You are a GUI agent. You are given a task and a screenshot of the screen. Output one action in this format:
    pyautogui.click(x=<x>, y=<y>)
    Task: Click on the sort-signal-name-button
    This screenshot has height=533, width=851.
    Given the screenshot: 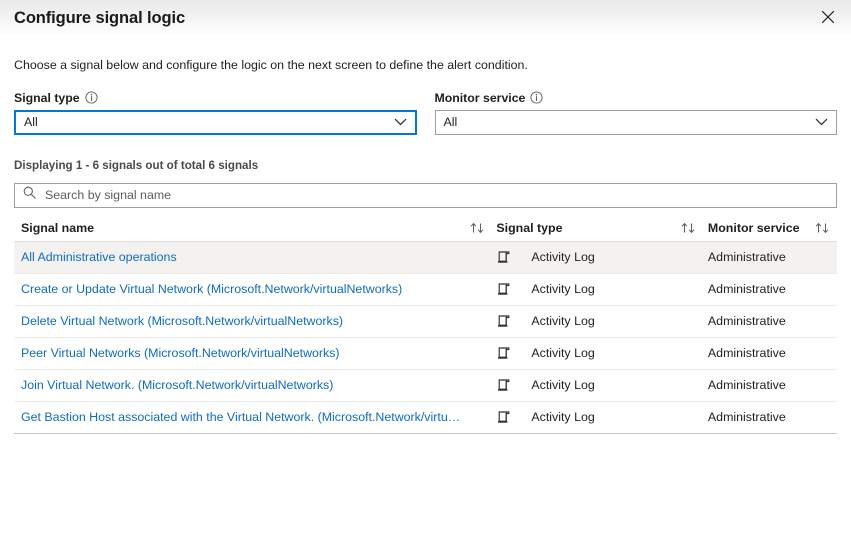 What is the action you would take?
    pyautogui.click(x=478, y=228)
    